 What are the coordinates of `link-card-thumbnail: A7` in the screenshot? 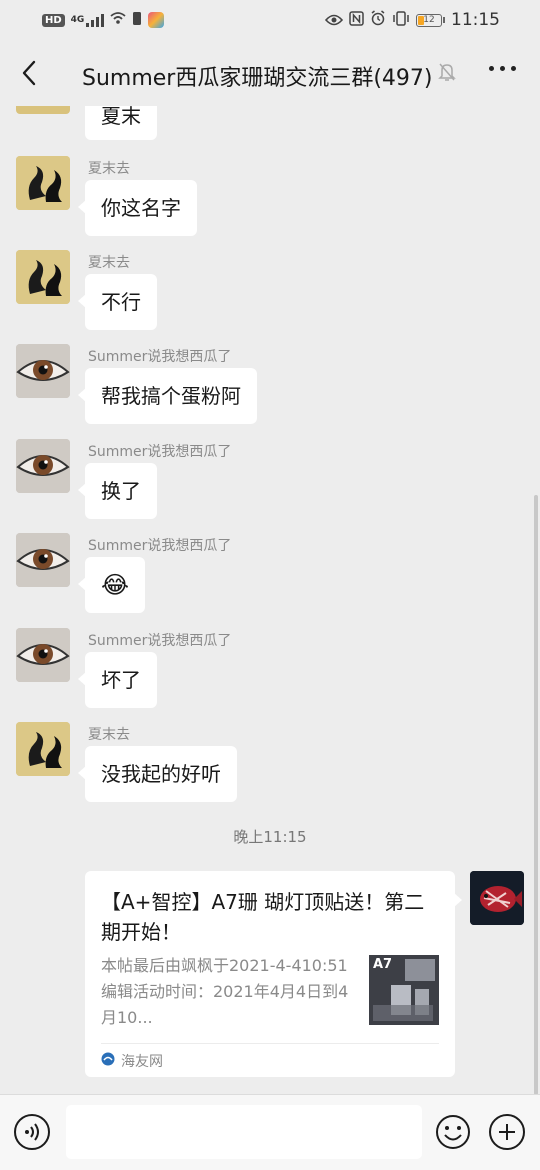 It's located at (404, 990).